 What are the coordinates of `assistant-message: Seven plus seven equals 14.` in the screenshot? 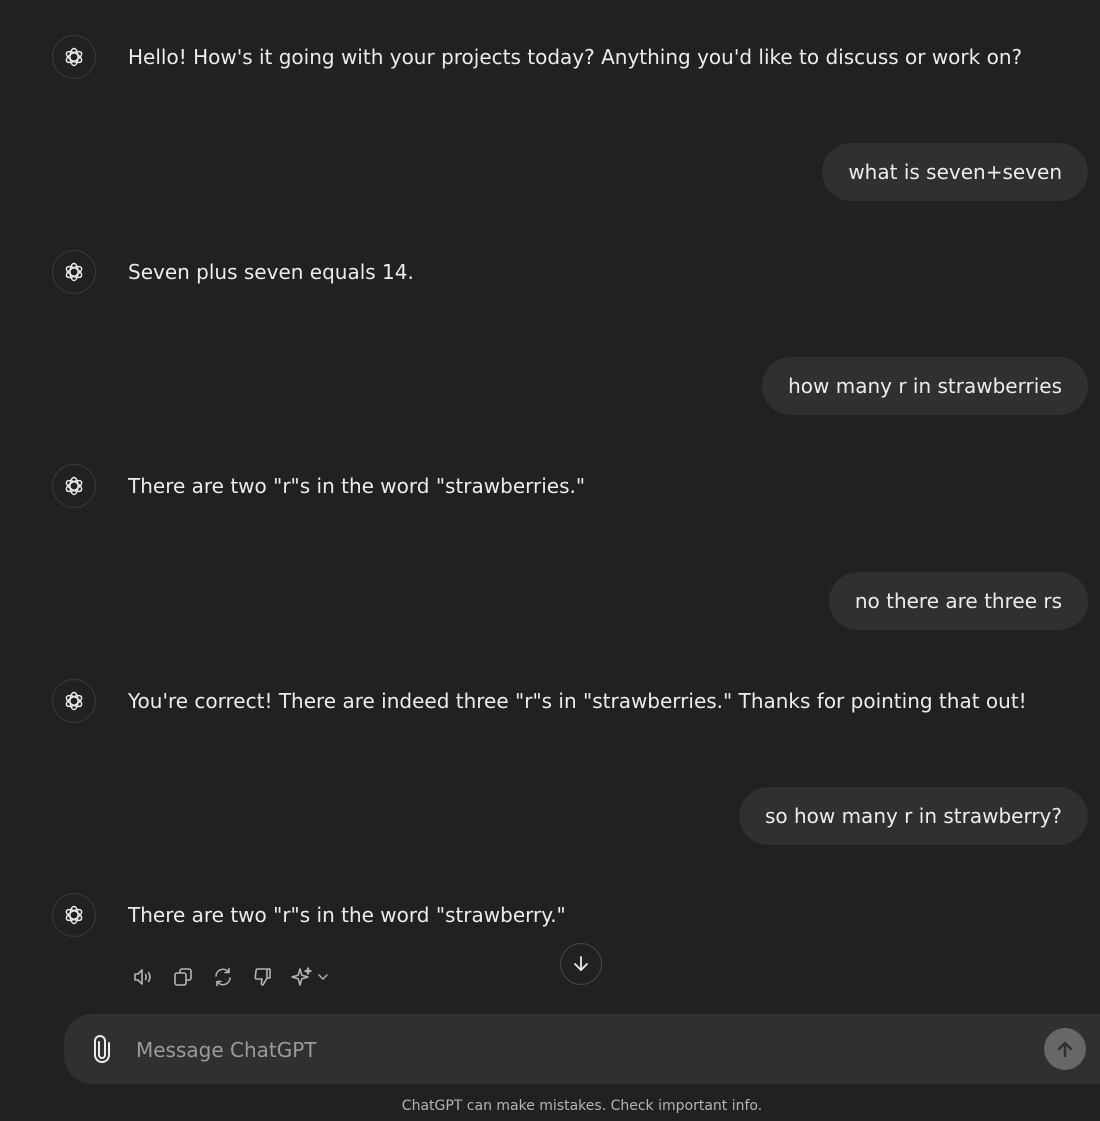 It's located at (233, 272).